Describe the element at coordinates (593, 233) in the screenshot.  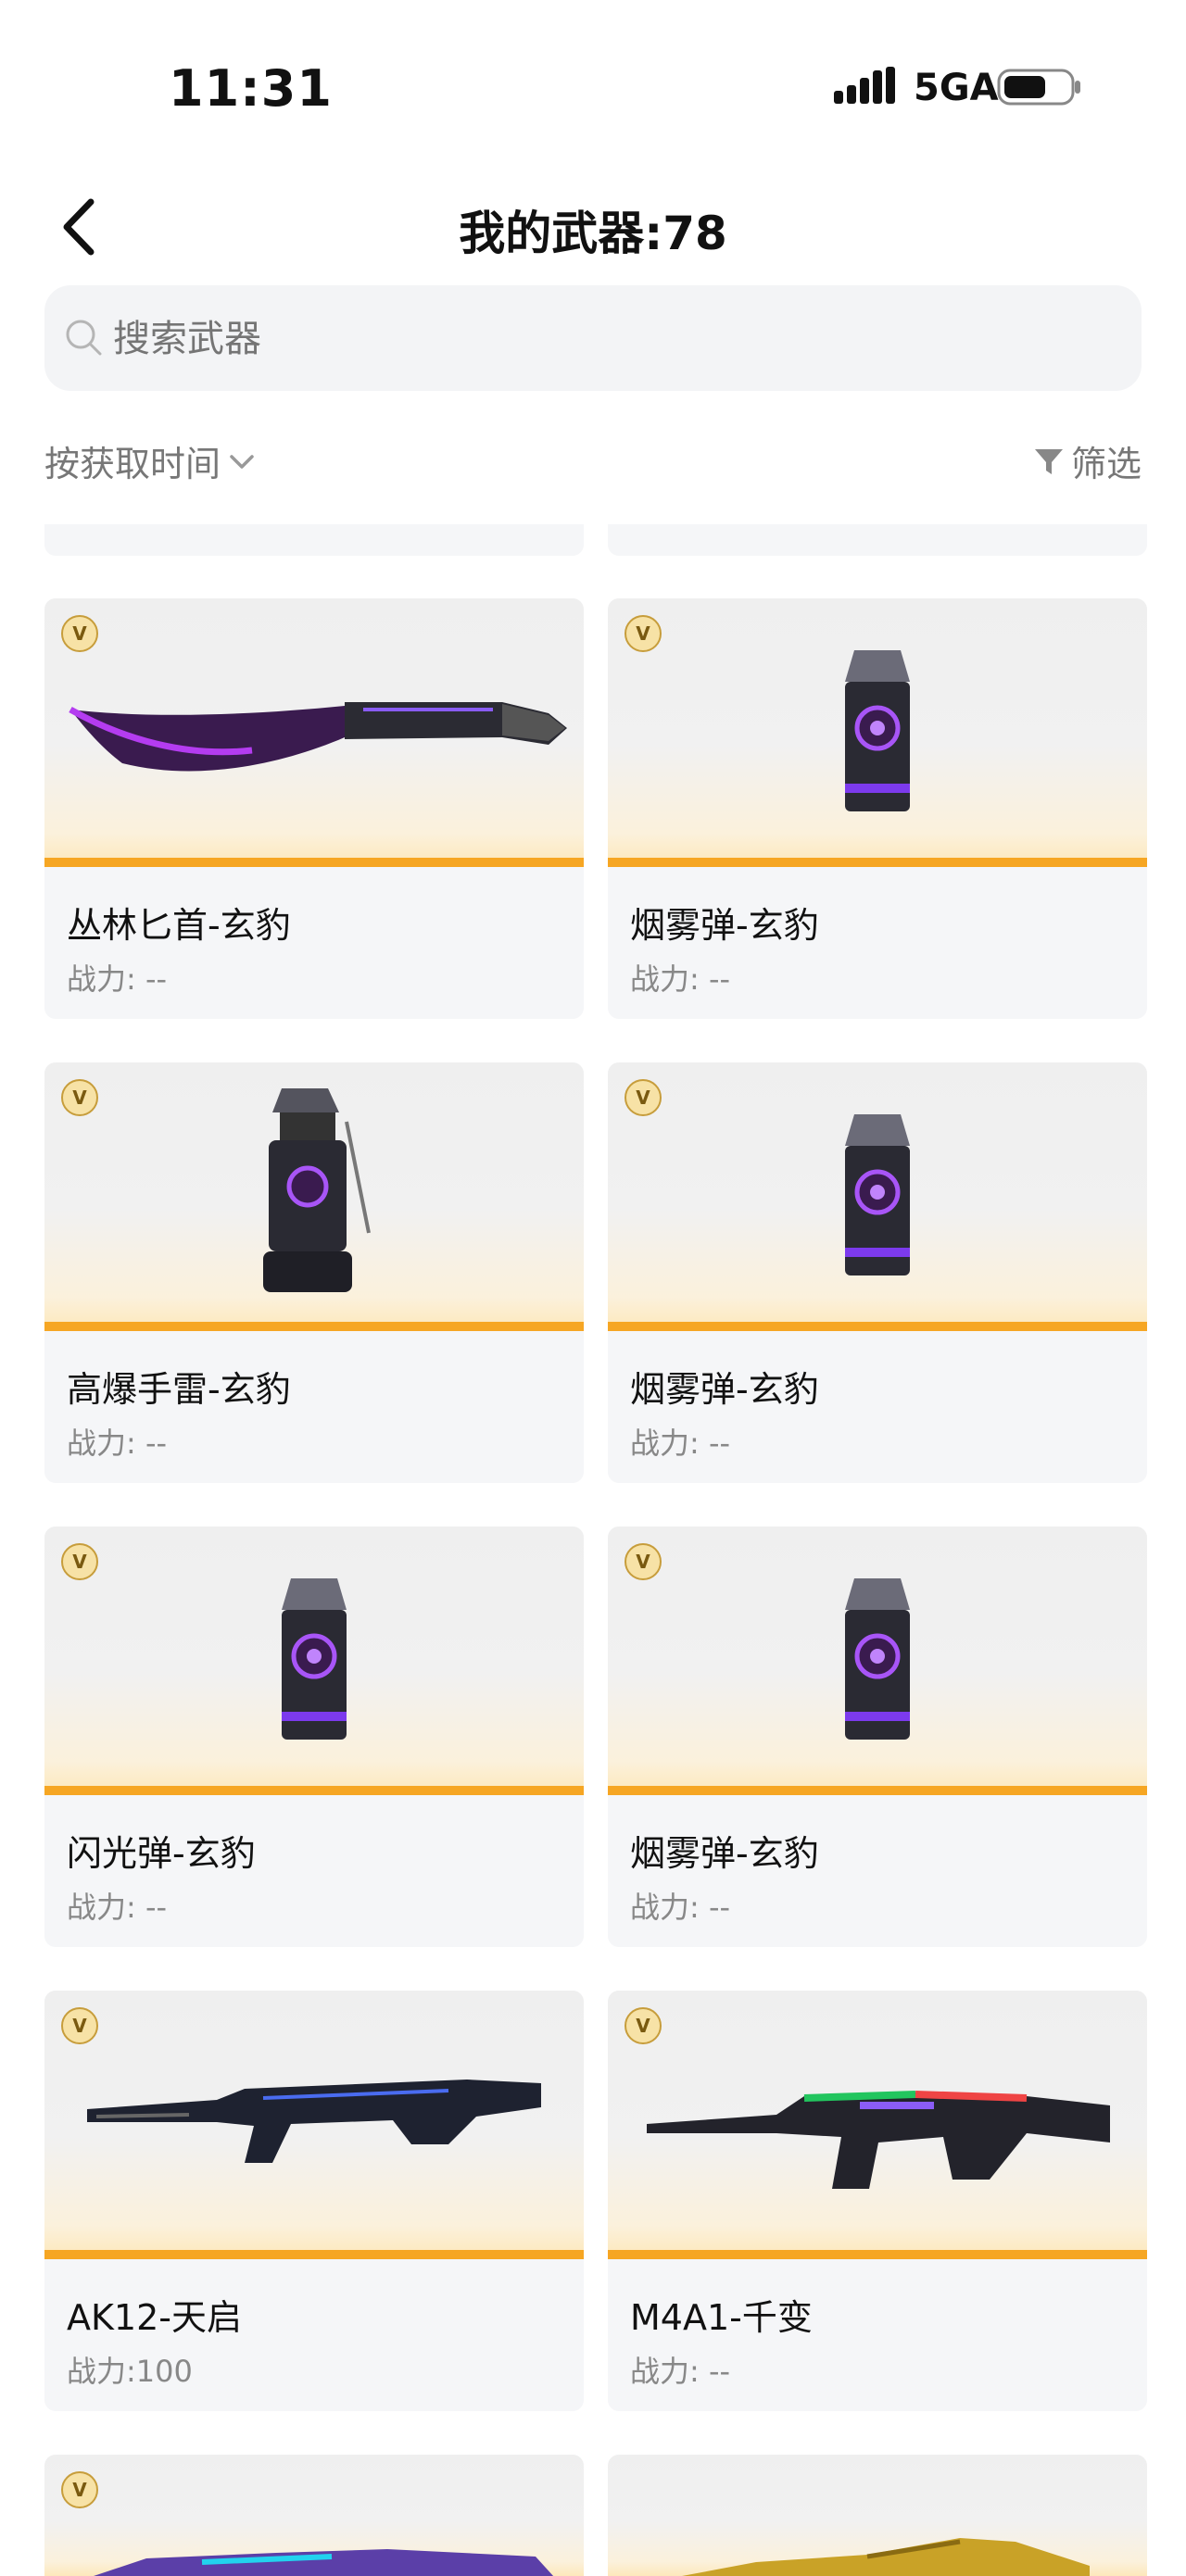
I see `page-title: 我的武器:78` at that location.